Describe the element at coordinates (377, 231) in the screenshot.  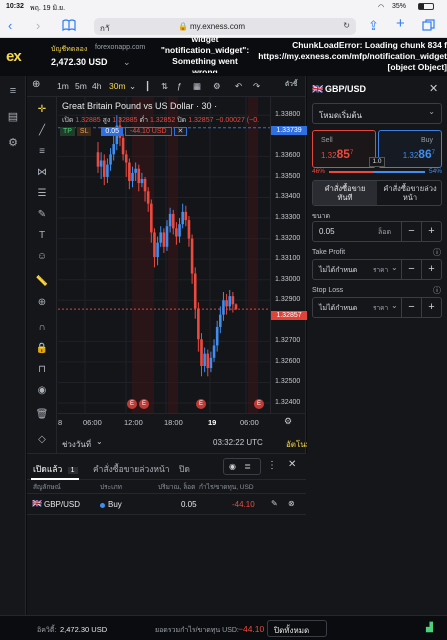
I see `volume-input: 0.05 ล็อต − +` at that location.